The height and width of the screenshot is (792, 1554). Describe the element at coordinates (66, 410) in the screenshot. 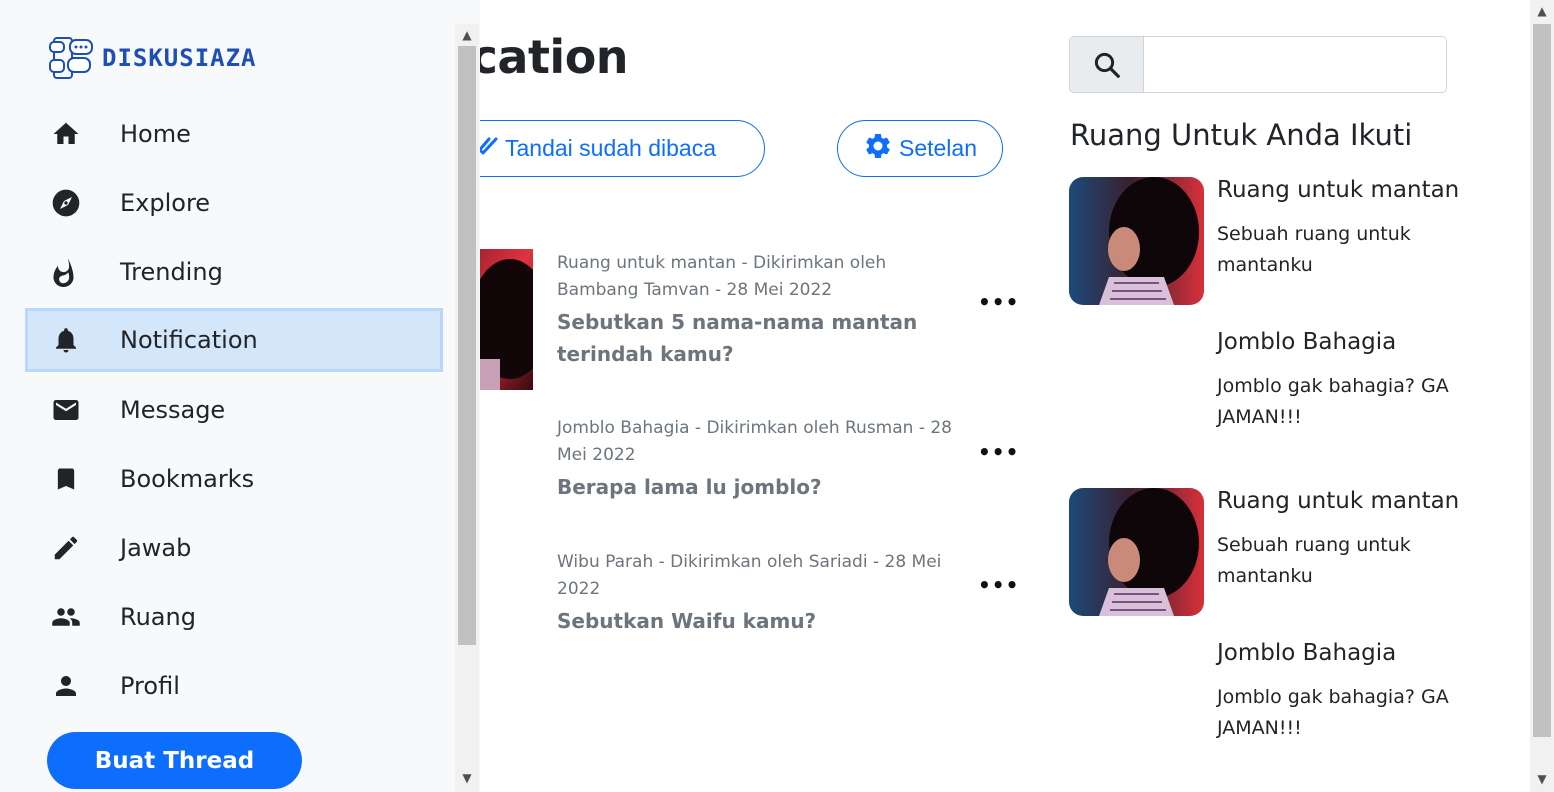

I see `mail-icon` at that location.